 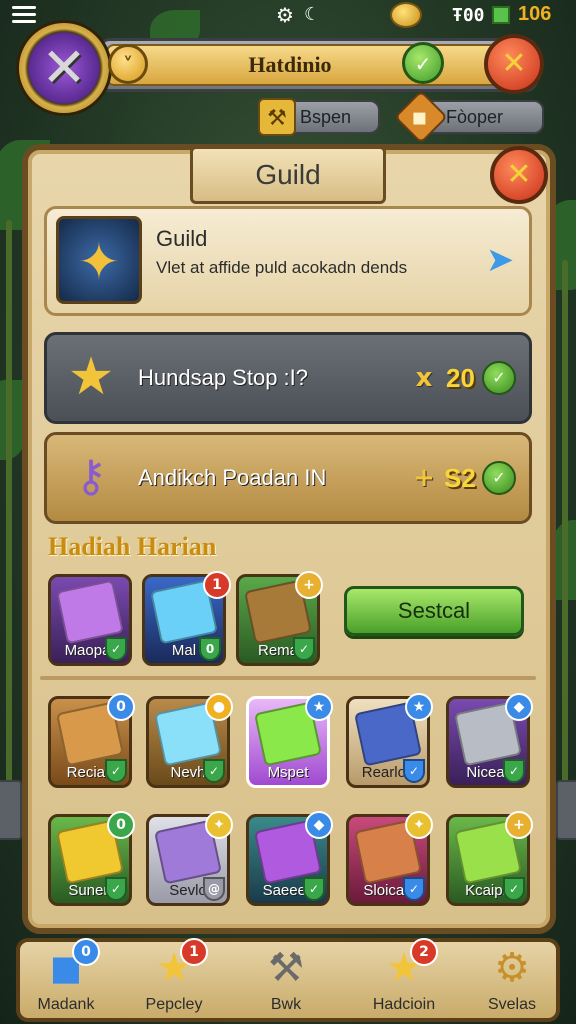 What do you see at coordinates (312, 14) in the screenshot?
I see `moon-icon: ☾` at bounding box center [312, 14].